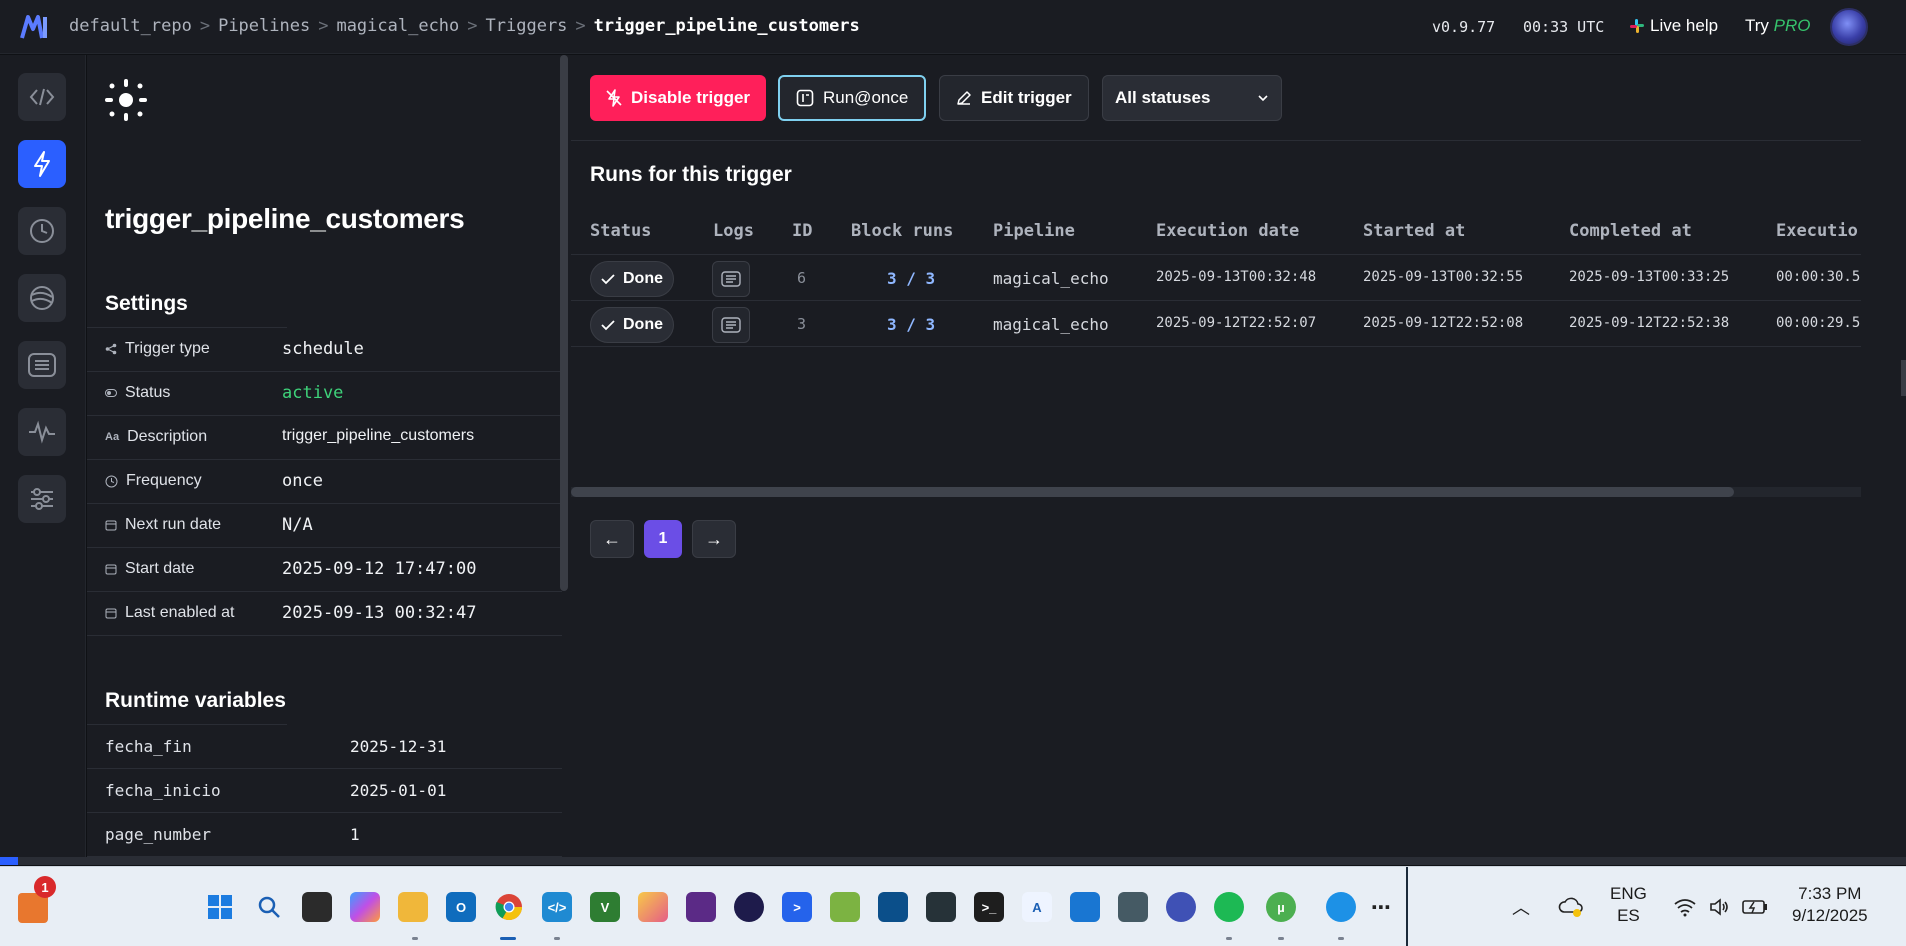 The height and width of the screenshot is (946, 1906). What do you see at coordinates (1236, 277) in the screenshot?
I see `execution-date: 2025-09-13T00:32:48` at bounding box center [1236, 277].